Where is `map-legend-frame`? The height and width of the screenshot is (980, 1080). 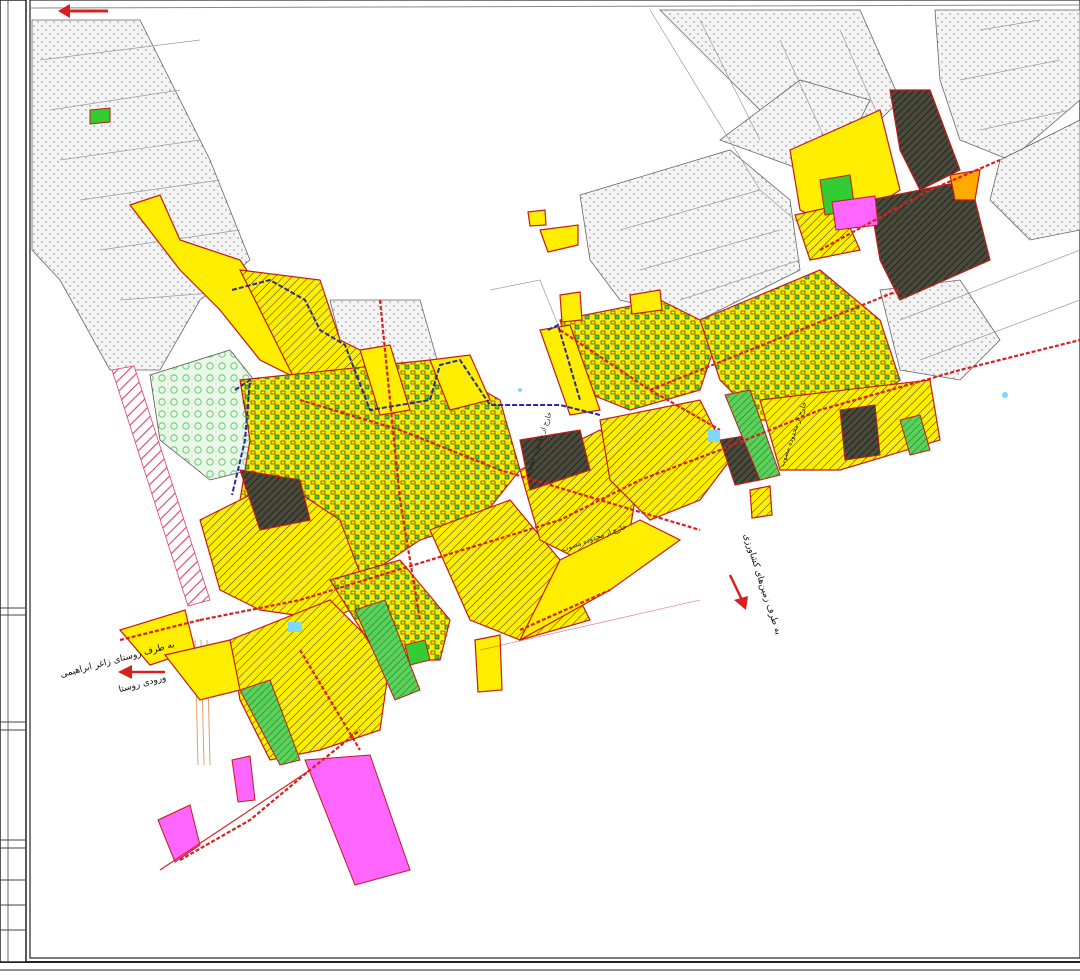
map-legend-frame is located at coordinates (13, 481).